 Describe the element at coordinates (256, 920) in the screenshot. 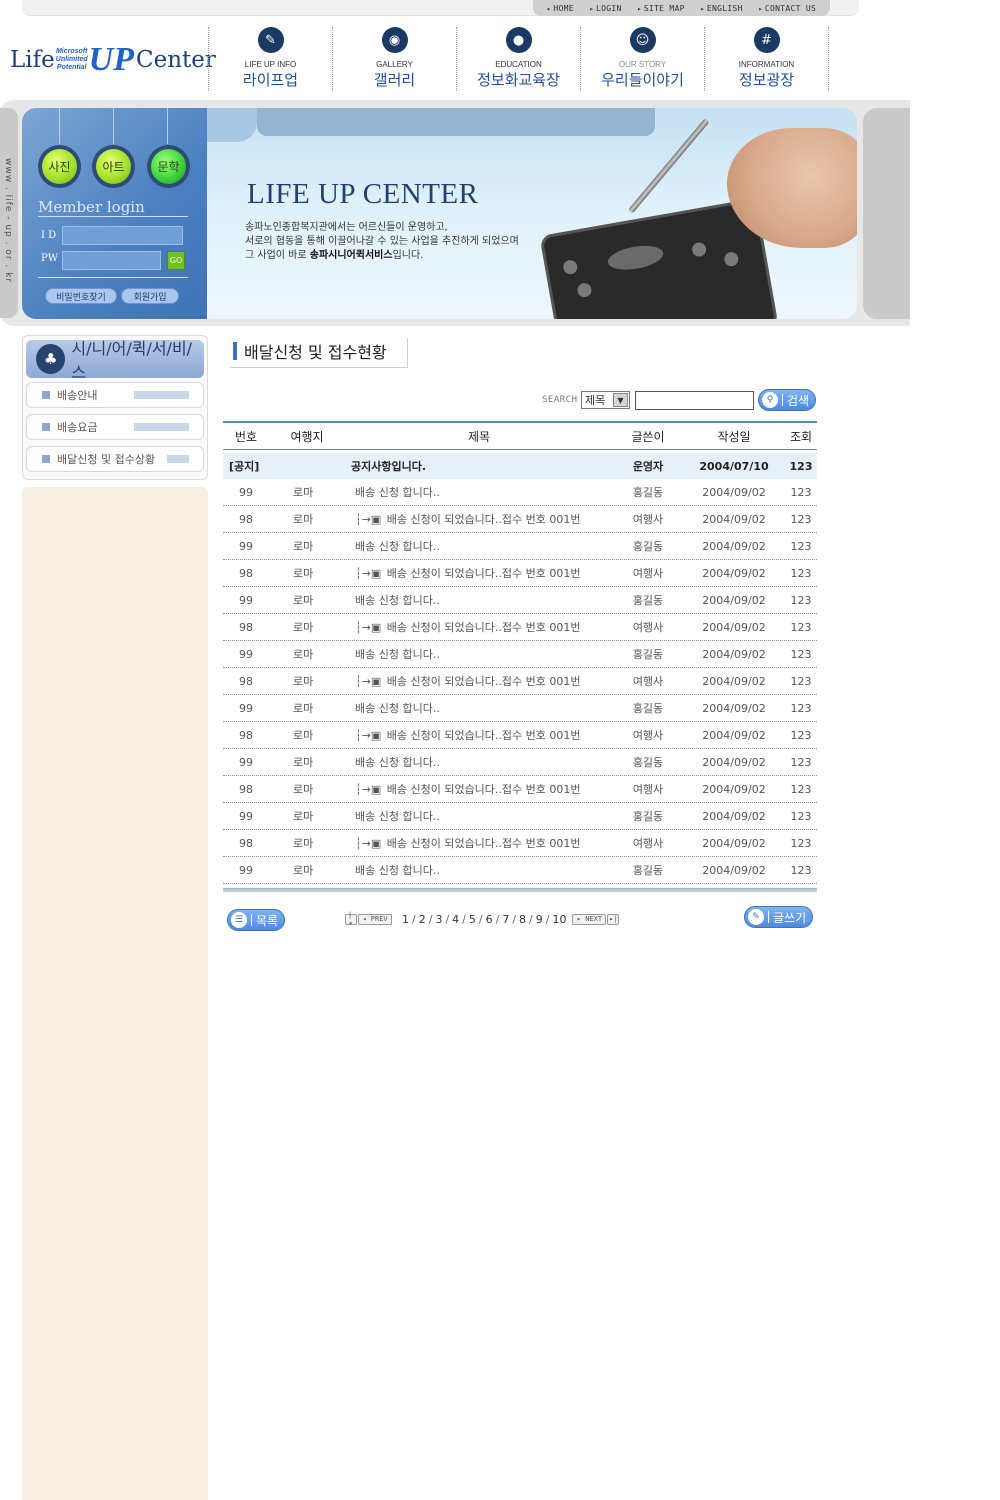

I see `list-button: ☰ 목록` at that location.